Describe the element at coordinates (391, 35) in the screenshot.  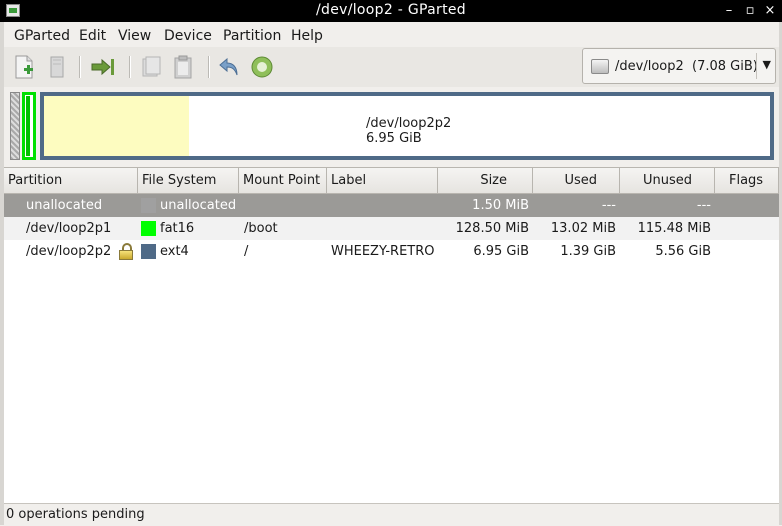
I see `menu-bar: GParted Edit View Device Partition Help` at that location.